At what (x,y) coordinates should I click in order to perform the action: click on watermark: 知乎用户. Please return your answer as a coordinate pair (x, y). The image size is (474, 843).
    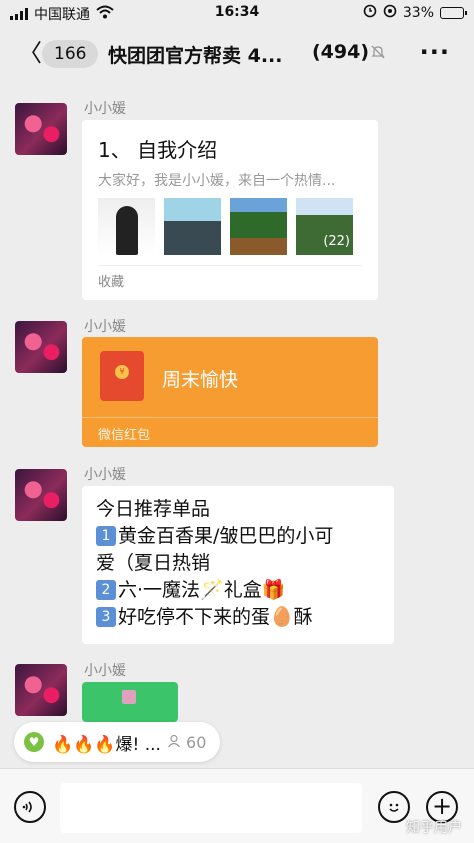
    Looking at the image, I should click on (434, 828).